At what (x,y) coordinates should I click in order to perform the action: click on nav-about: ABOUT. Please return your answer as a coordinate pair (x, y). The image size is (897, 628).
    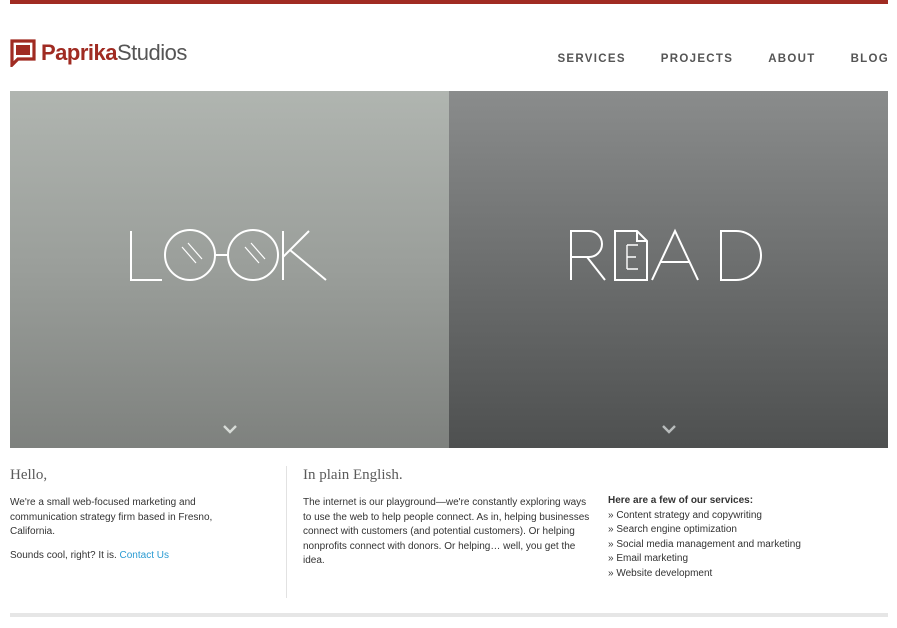
    Looking at the image, I should click on (791, 59).